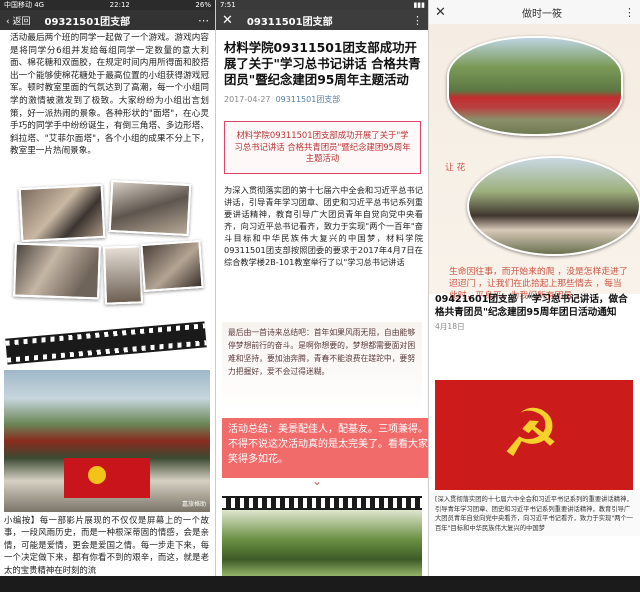 Image resolution: width=640 pixels, height=592 pixels. What do you see at coordinates (308, 99) in the screenshot?
I see `article-author-link: 09311501团支部` at bounding box center [308, 99].